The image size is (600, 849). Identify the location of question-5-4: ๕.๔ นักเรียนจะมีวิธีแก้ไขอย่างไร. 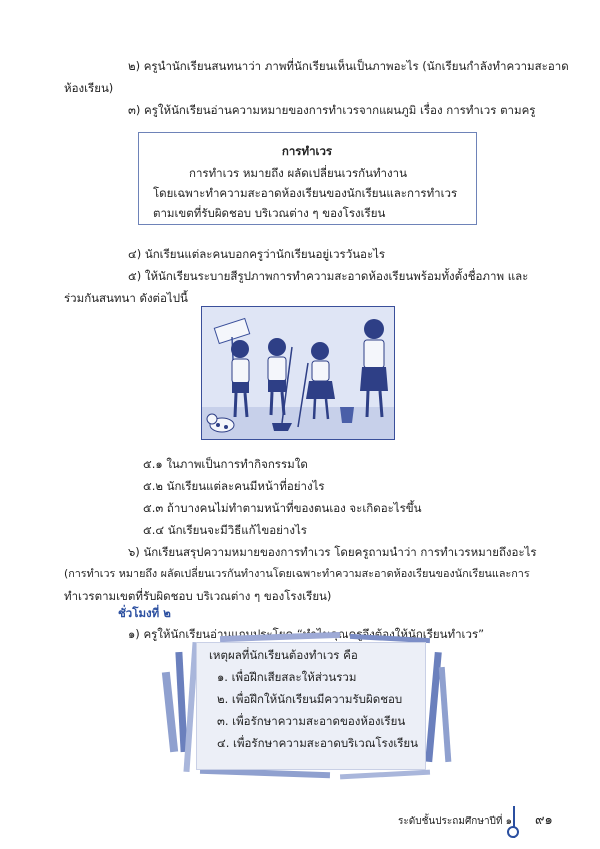
(225, 530).